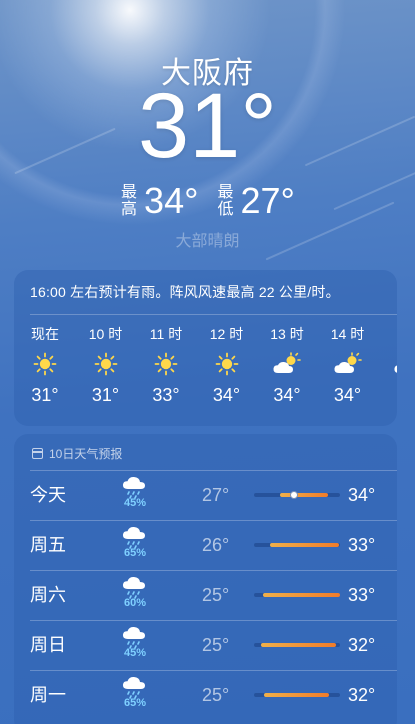 The height and width of the screenshot is (724, 415). I want to click on forecast-row: 今天 45% 27° 34°, so click(205, 495).